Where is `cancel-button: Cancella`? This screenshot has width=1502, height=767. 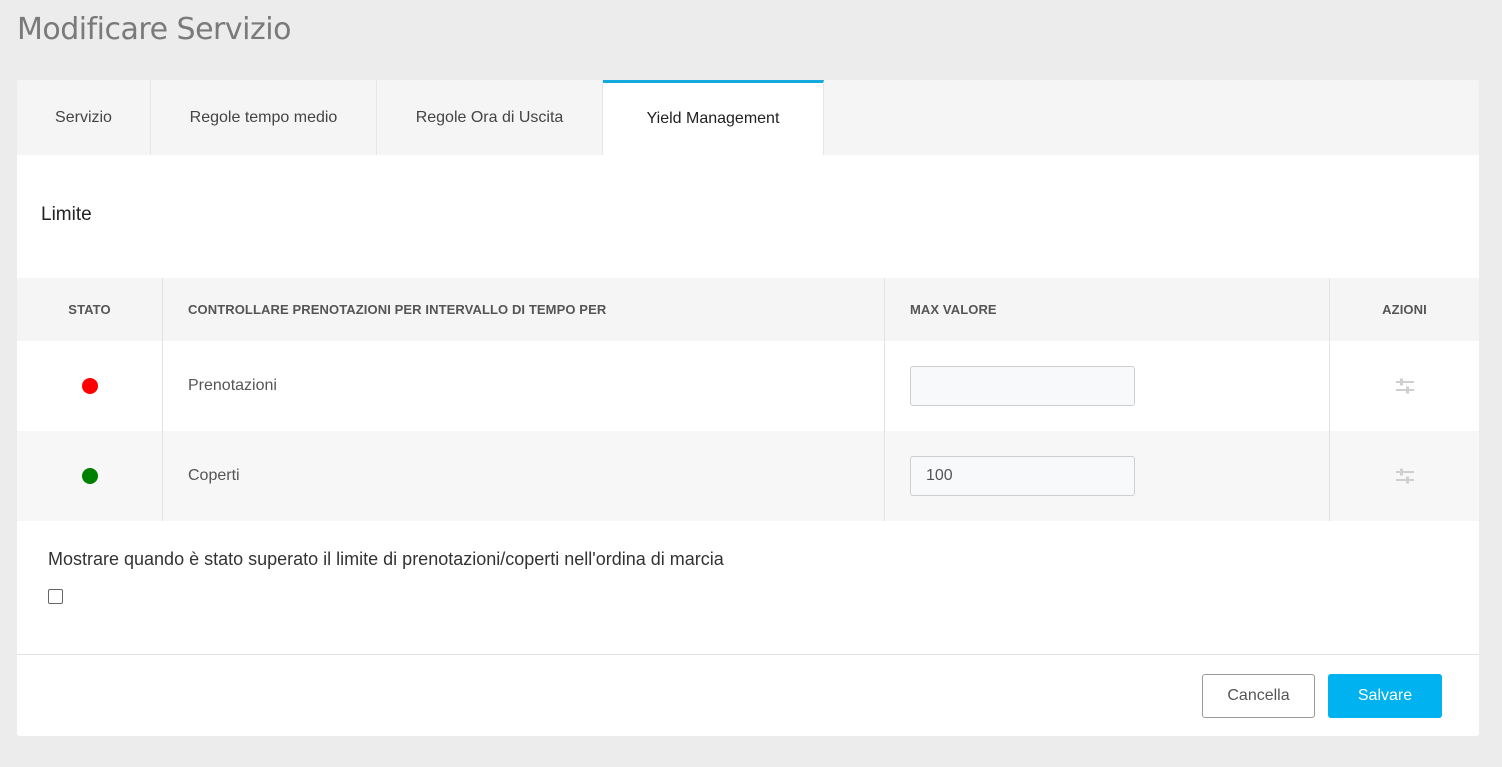
cancel-button: Cancella is located at coordinates (1258, 696).